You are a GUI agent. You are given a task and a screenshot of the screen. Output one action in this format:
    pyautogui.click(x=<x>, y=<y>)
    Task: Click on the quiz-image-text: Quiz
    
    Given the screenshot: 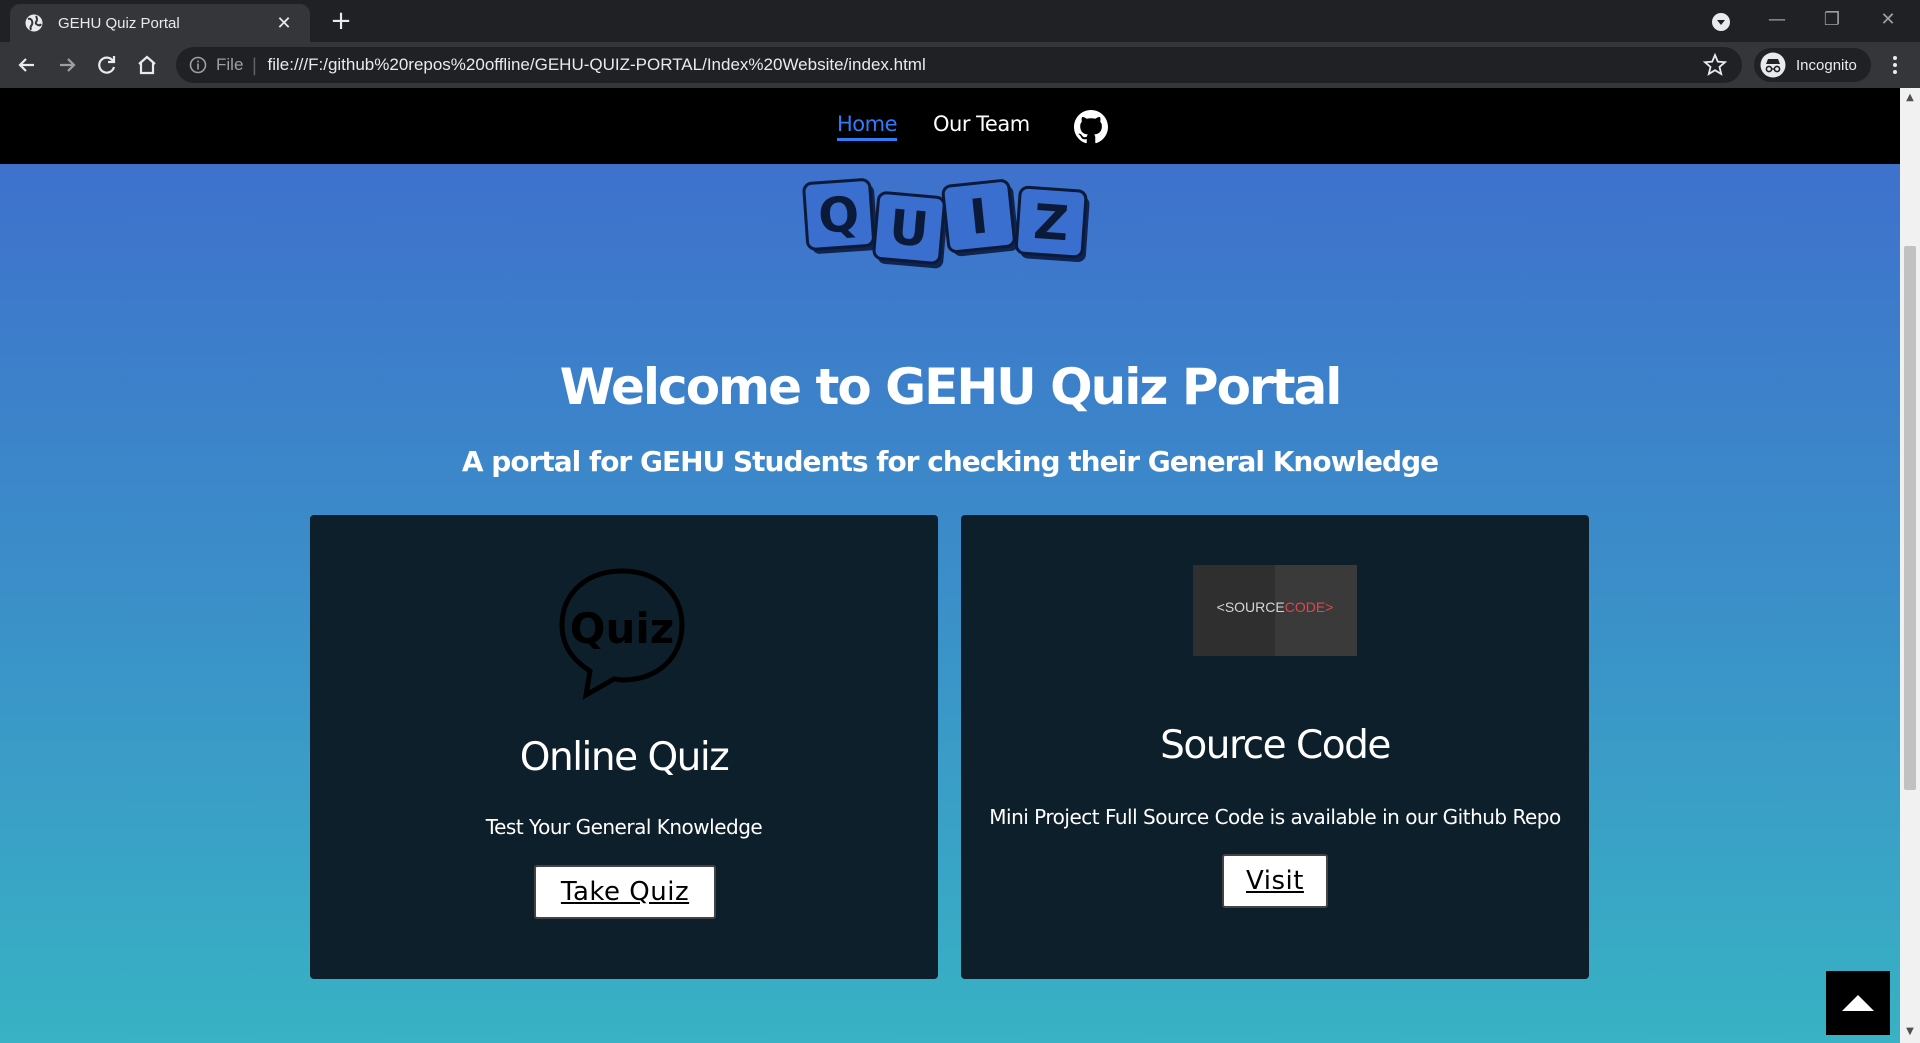 What is the action you would take?
    pyautogui.click(x=622, y=628)
    